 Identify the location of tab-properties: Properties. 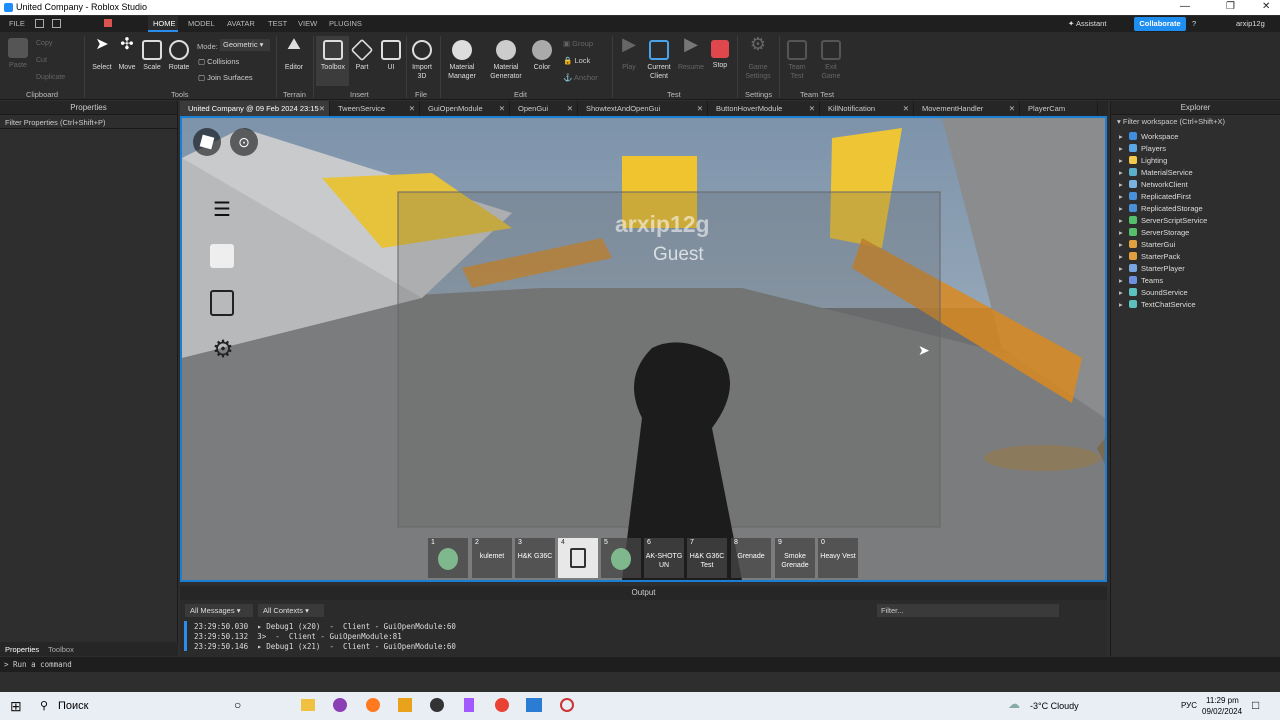
(22, 649).